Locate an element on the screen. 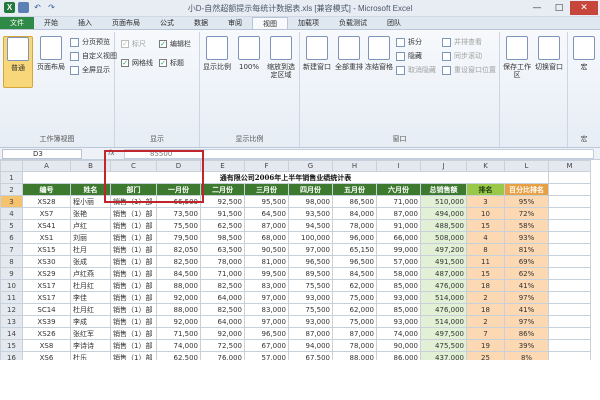 This screenshot has height=400, width=600. table-cell: 92,500 is located at coordinates (222, 201).